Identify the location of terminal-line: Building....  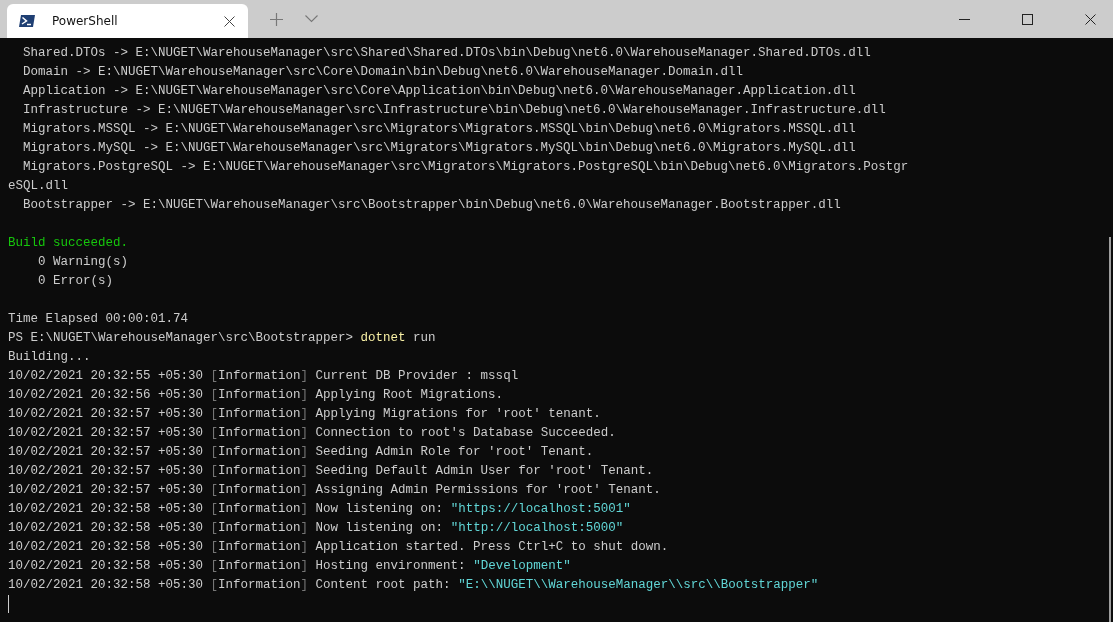
(49, 357).